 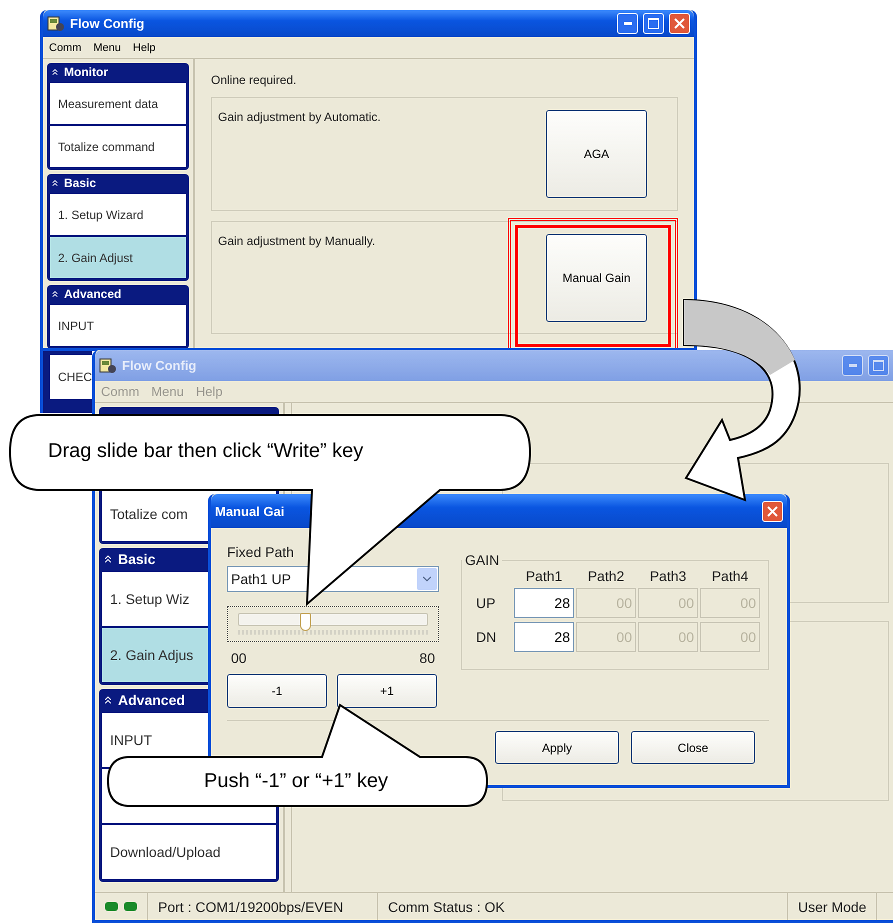 What do you see at coordinates (107, 48) in the screenshot?
I see `menu-item: Menu` at bounding box center [107, 48].